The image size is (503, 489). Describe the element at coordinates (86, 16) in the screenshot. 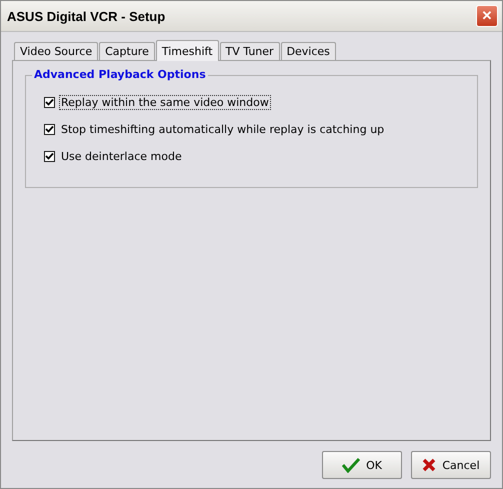

I see `window-title: ASUS Digital VCR - Setup` at that location.